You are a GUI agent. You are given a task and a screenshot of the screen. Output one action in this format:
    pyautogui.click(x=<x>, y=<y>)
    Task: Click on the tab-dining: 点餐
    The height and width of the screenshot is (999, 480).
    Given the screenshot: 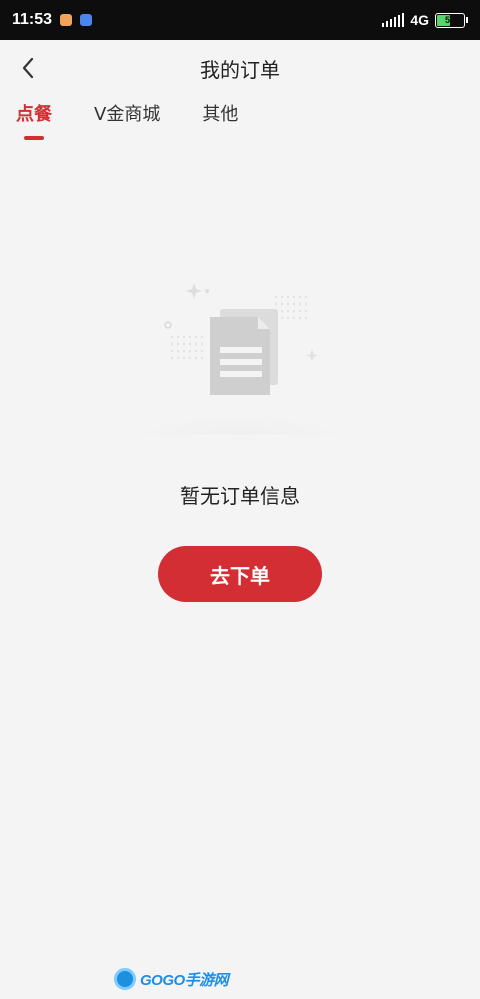 What is the action you would take?
    pyautogui.click(x=34, y=120)
    